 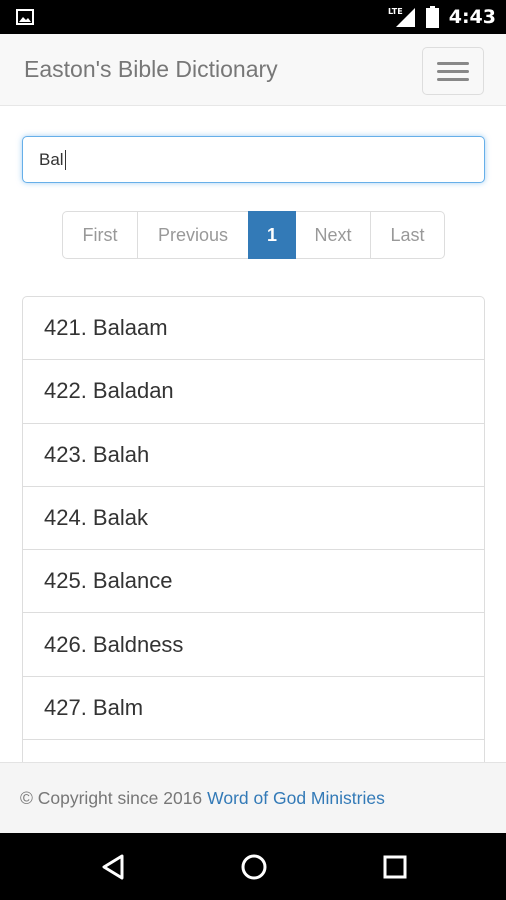 What do you see at coordinates (253, 455) in the screenshot?
I see `list-item: 423. Balah` at bounding box center [253, 455].